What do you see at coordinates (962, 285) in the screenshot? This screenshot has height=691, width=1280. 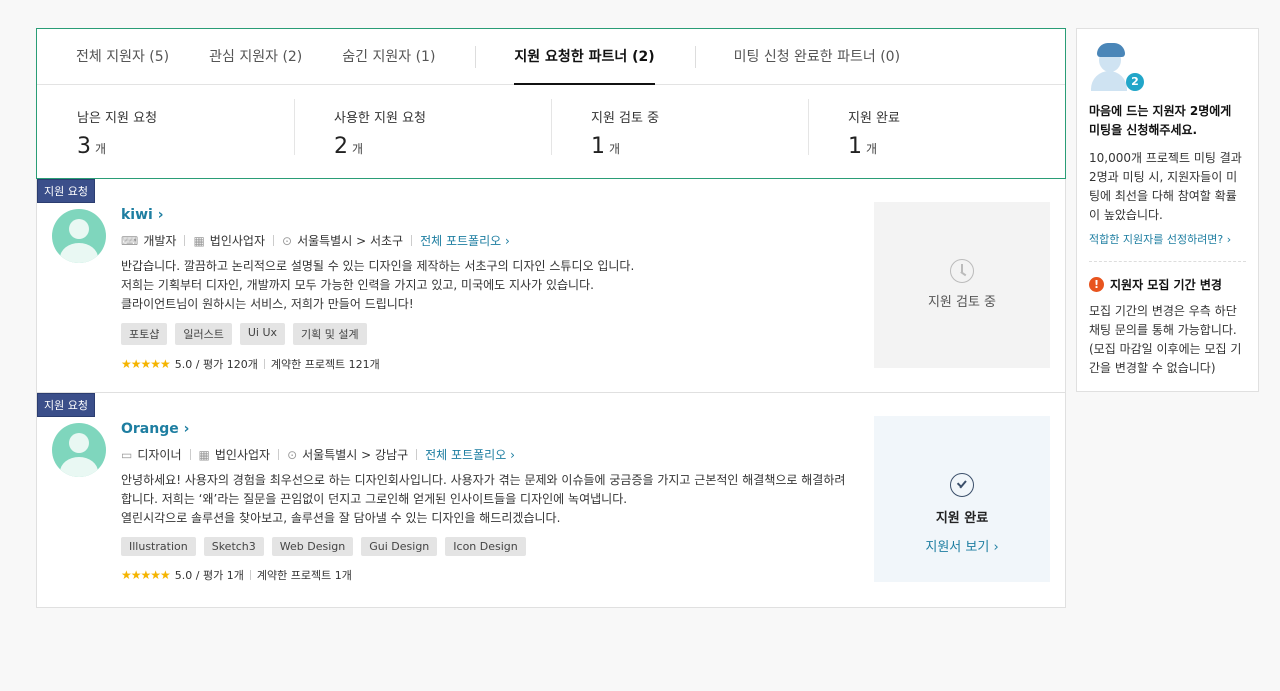 I see `application-status-box: 지원 검토 중` at bounding box center [962, 285].